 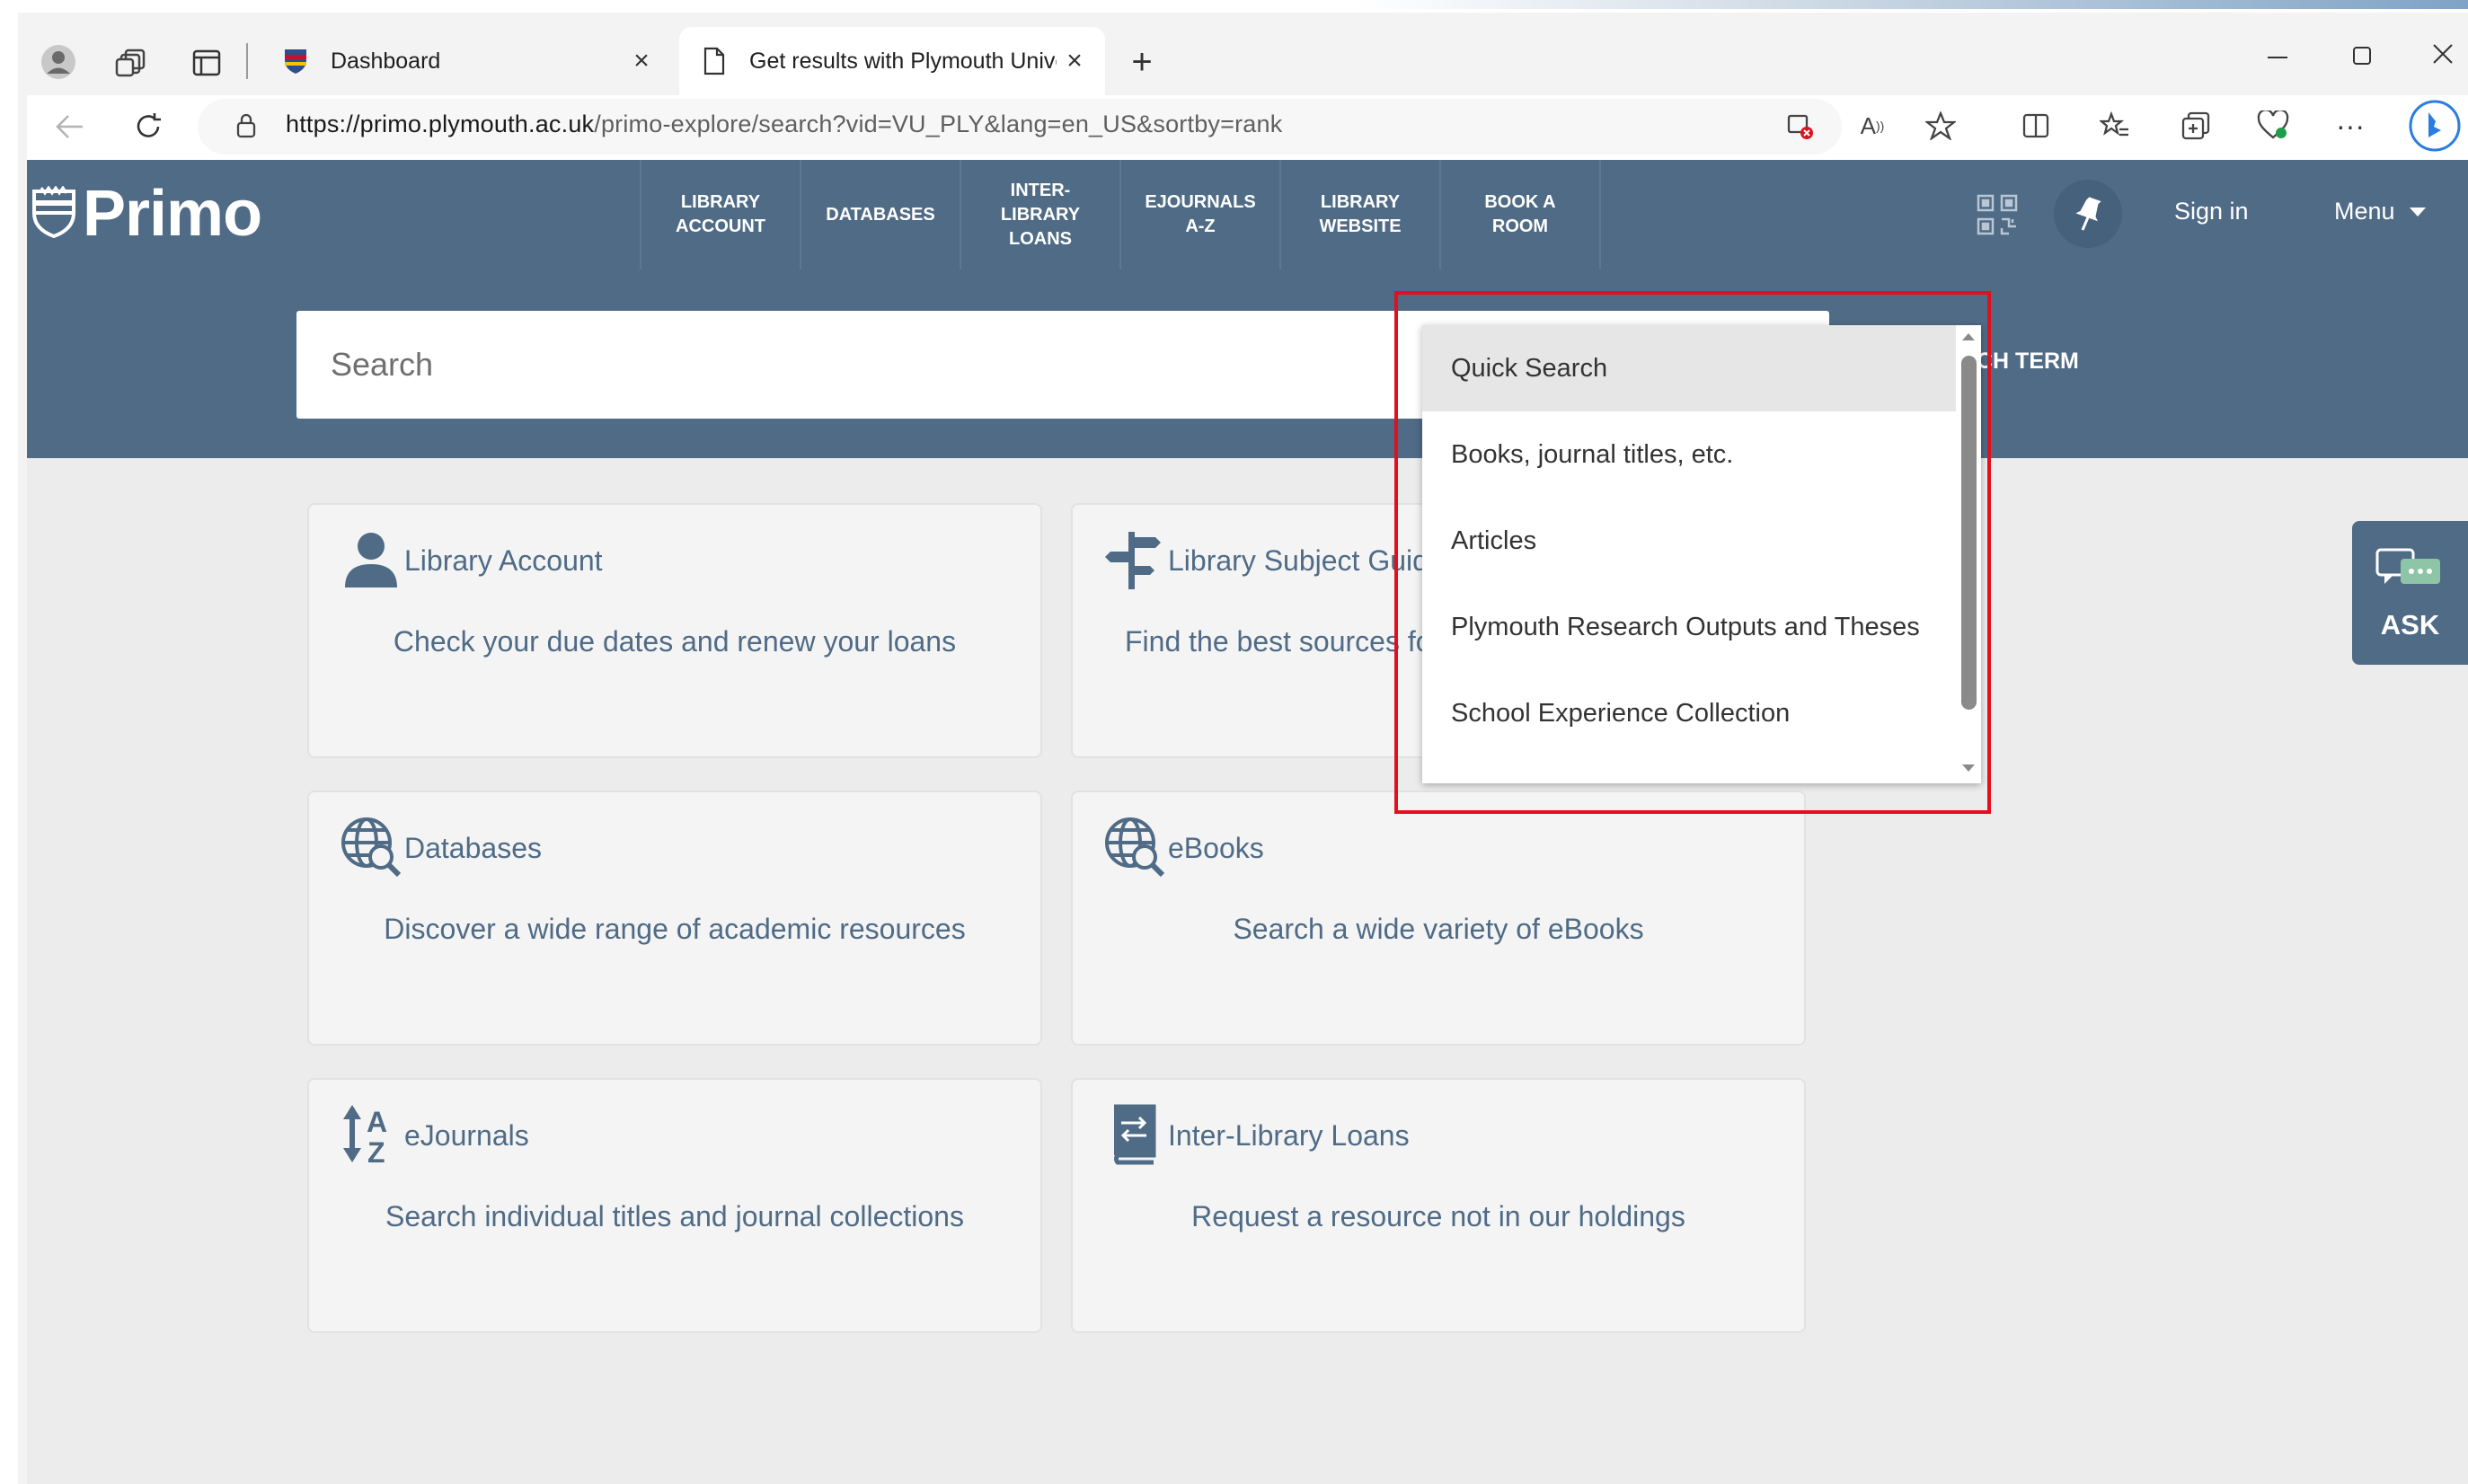 What do you see at coordinates (466, 61) in the screenshot?
I see `tab-dashboard: Dashboard ×` at bounding box center [466, 61].